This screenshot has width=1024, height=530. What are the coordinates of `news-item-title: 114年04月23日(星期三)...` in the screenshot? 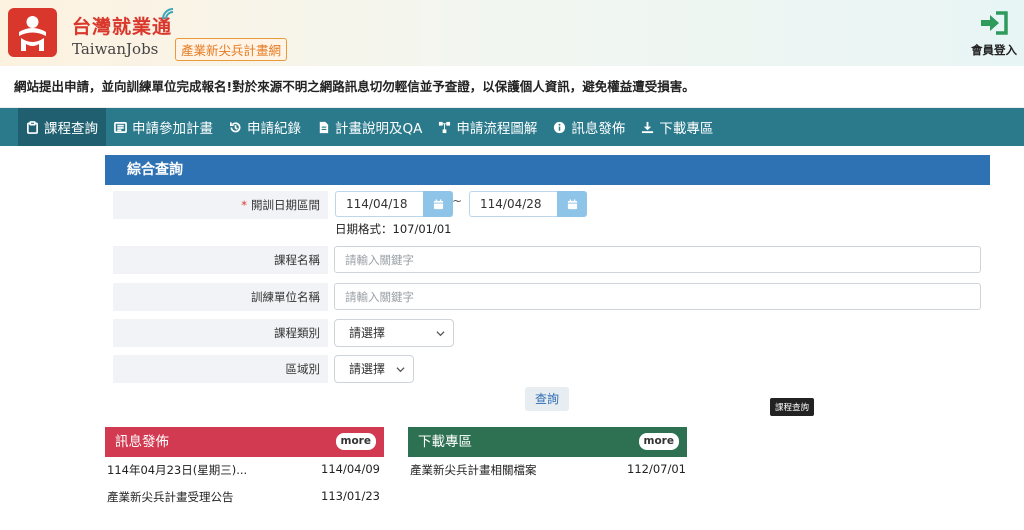 It's located at (177, 470).